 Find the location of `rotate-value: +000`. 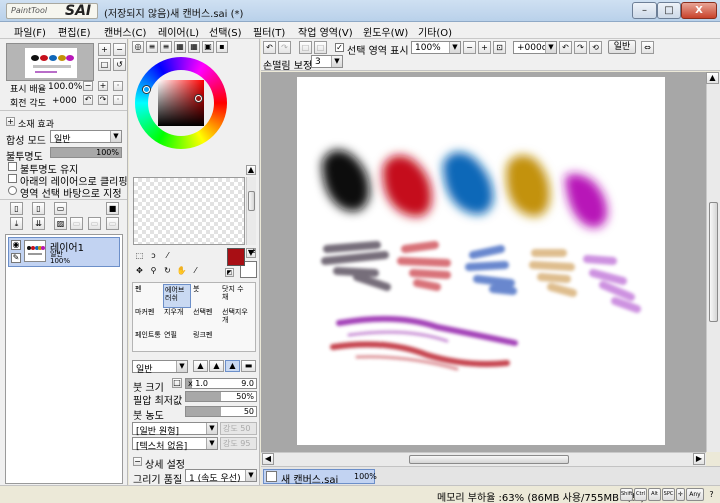

rotate-value: +000 is located at coordinates (64, 101).